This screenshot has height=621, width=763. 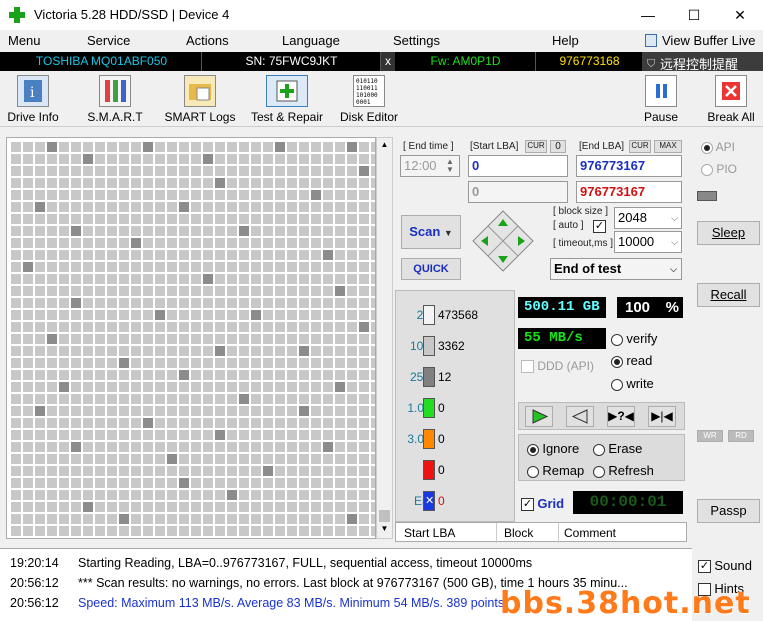 I want to click on passp-button: Passp, so click(x=728, y=511).